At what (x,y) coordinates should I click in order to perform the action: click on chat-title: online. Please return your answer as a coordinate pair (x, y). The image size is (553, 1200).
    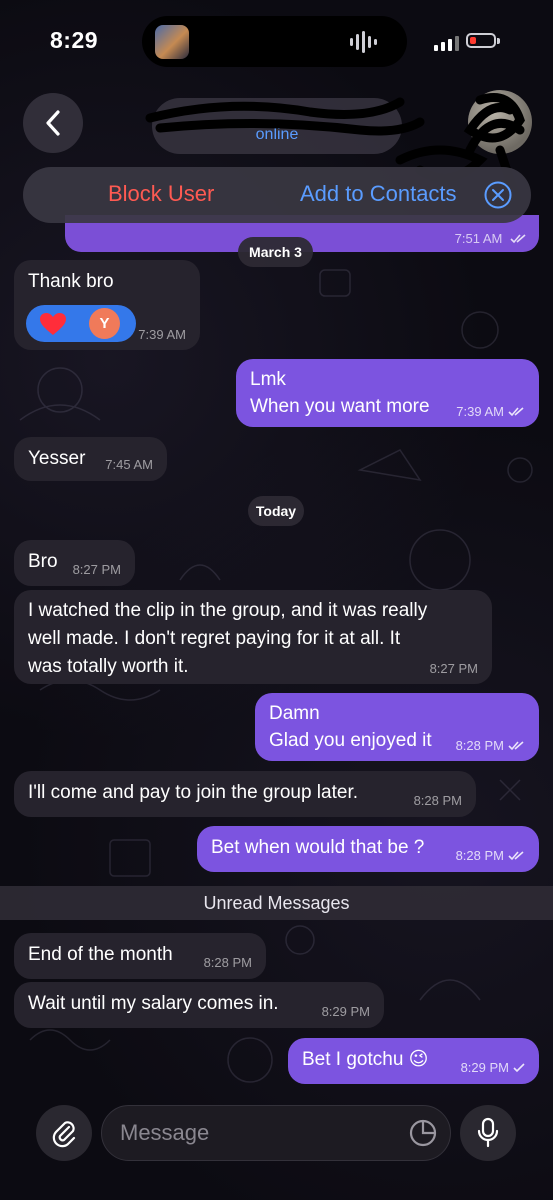
    Looking at the image, I should click on (277, 126).